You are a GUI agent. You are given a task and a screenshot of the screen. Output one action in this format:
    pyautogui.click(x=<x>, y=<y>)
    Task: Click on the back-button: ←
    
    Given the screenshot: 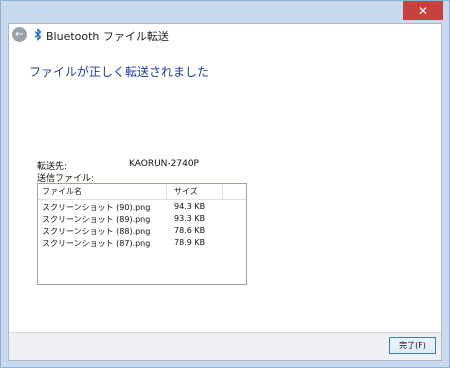 What is the action you would take?
    pyautogui.click(x=19, y=34)
    